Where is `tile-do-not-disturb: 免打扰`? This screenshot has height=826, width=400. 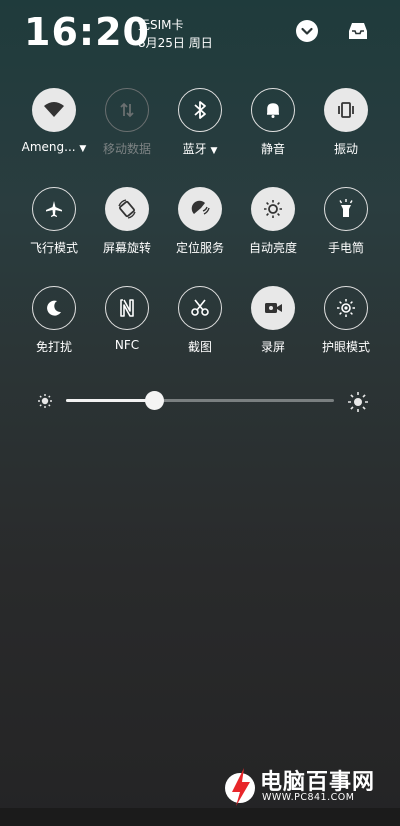
tile-do-not-disturb: 免打扰 is located at coordinates (54, 320).